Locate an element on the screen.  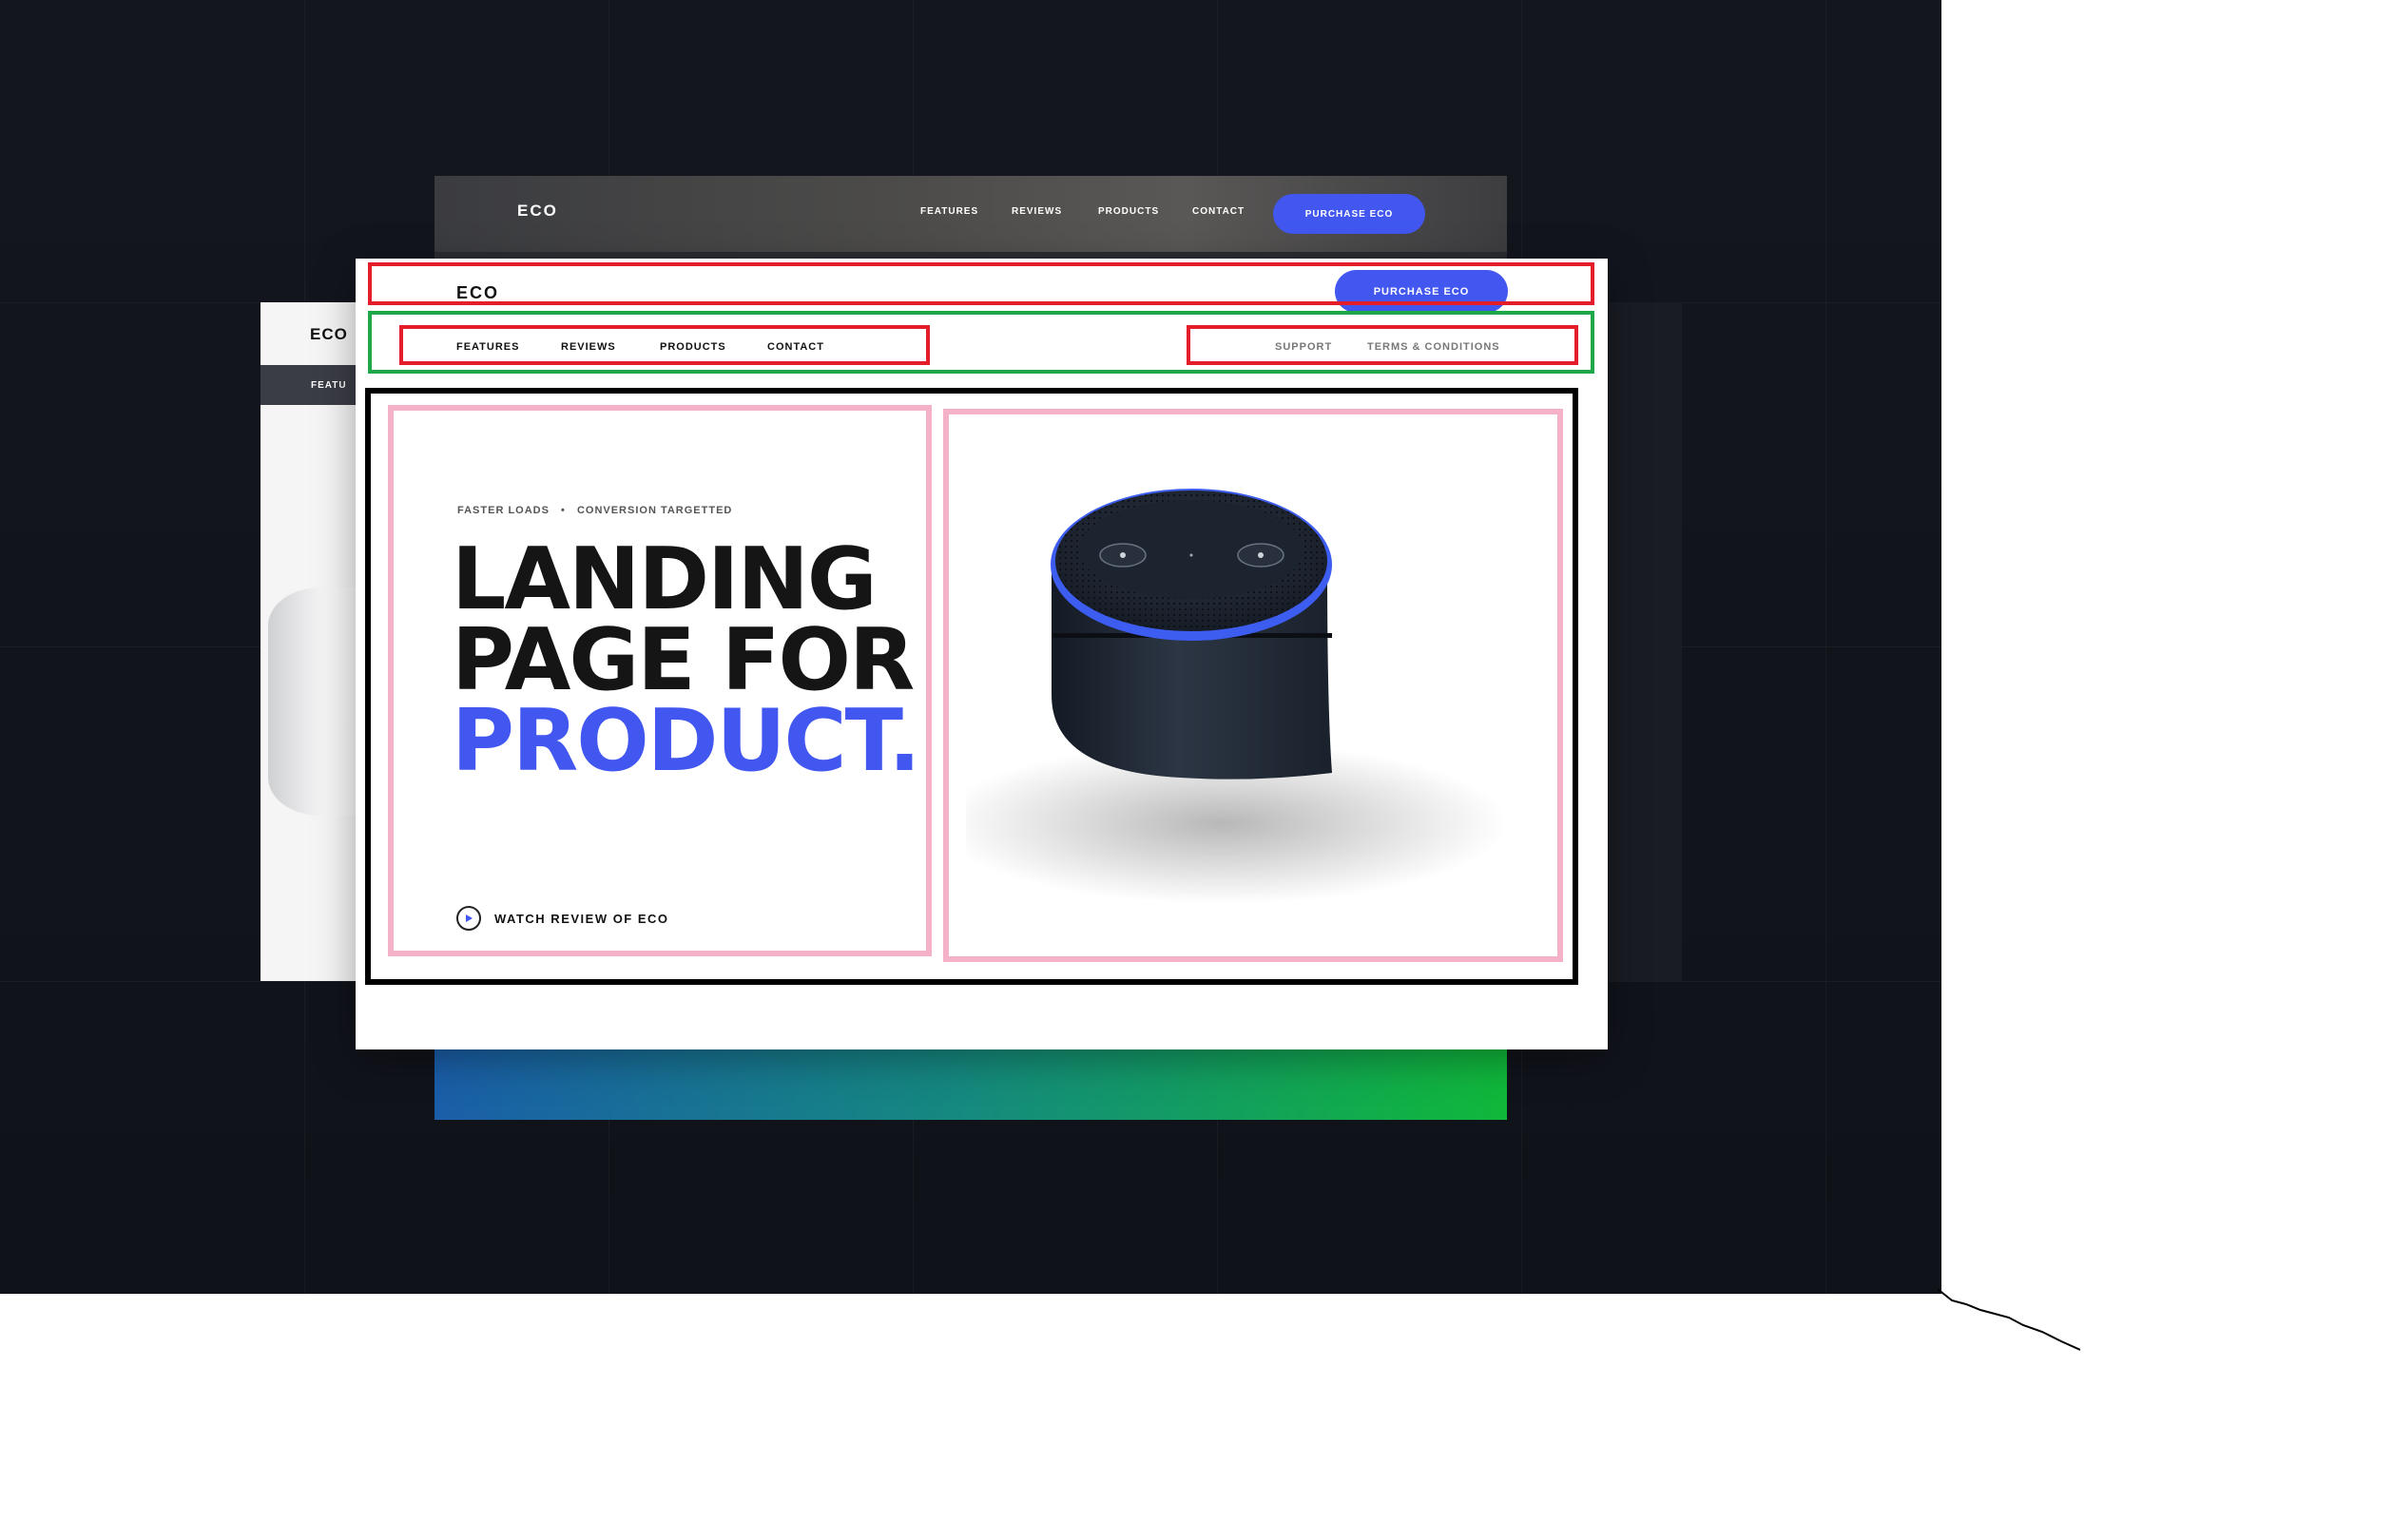
hero-tagline: FASTER LOADS • CONVERSION TARGETTED is located at coordinates (594, 511).